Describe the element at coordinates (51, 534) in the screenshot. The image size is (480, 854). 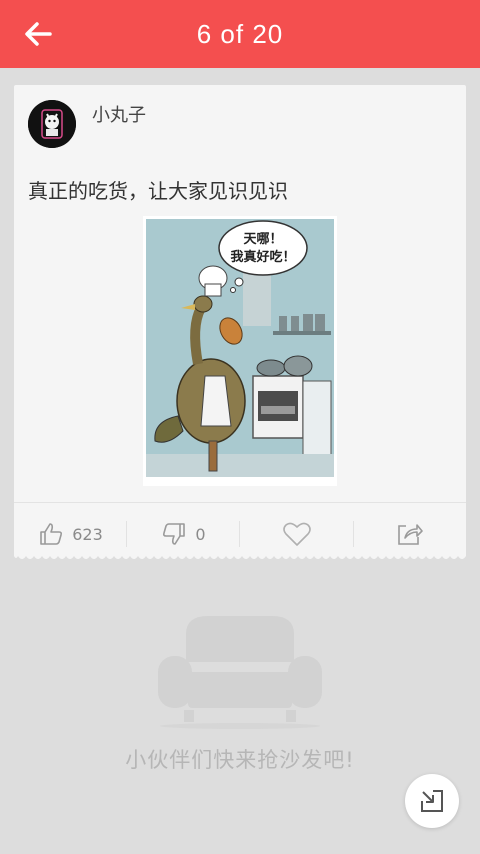
I see `thumbs-up-icon` at that location.